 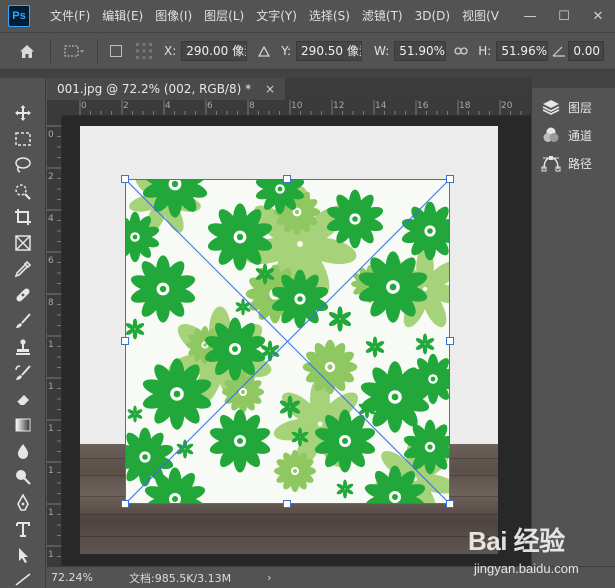 I want to click on maximize-button: ☐, so click(x=564, y=16).